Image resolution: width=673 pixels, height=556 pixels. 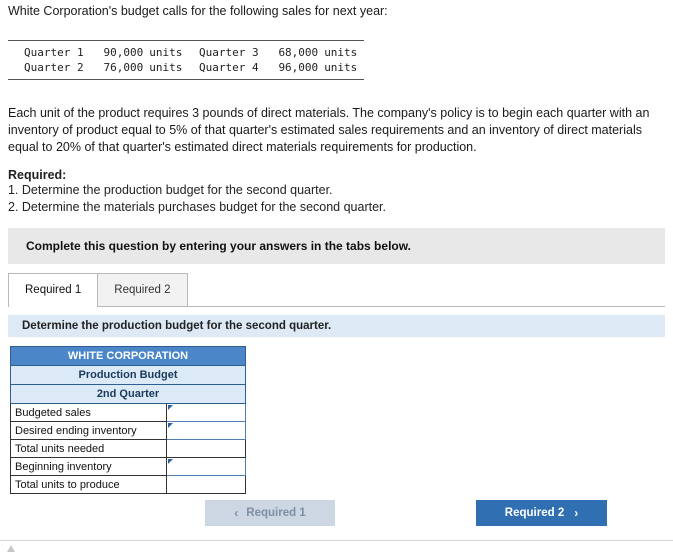 I want to click on table-row: Beginning inventory, so click(x=127, y=466).